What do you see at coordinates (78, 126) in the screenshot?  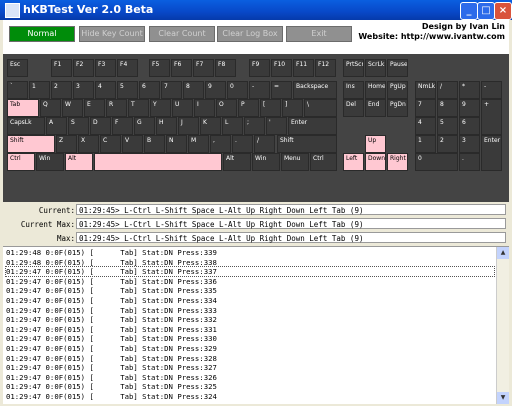 I see `key-s: S` at bounding box center [78, 126].